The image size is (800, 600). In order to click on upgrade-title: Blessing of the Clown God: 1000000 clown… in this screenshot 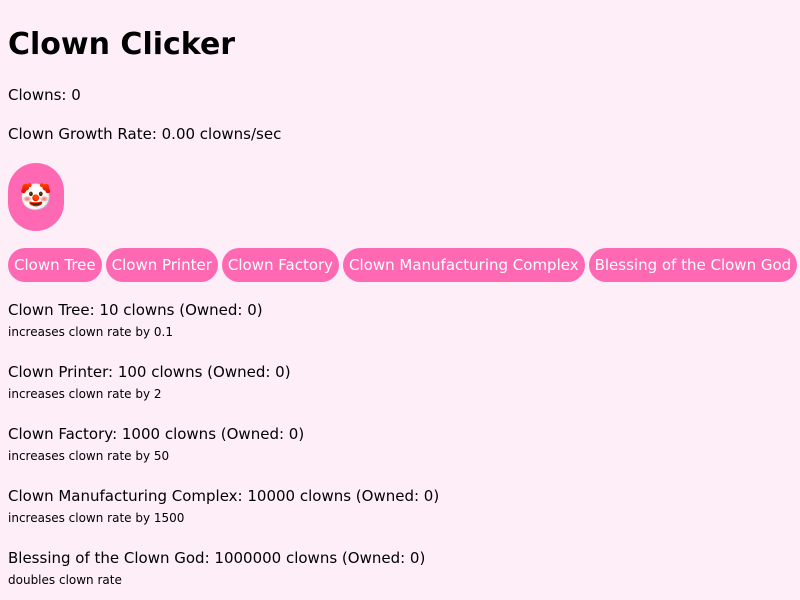, I will do `click(217, 558)`.